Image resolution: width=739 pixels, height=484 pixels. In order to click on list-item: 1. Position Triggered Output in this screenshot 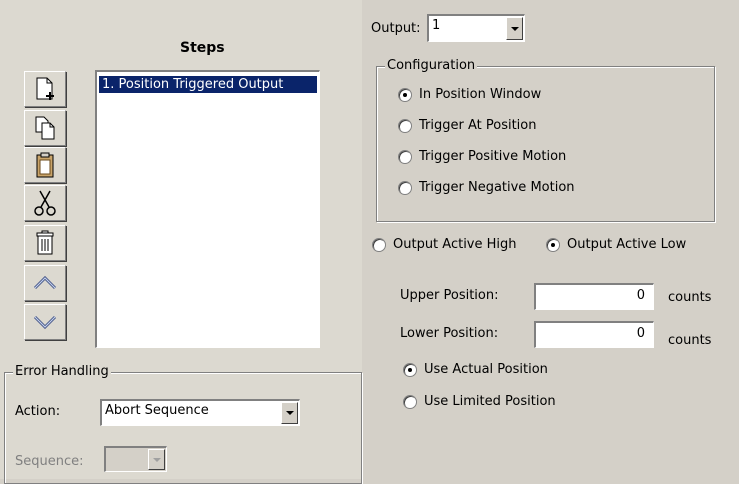, I will do `click(208, 84)`.